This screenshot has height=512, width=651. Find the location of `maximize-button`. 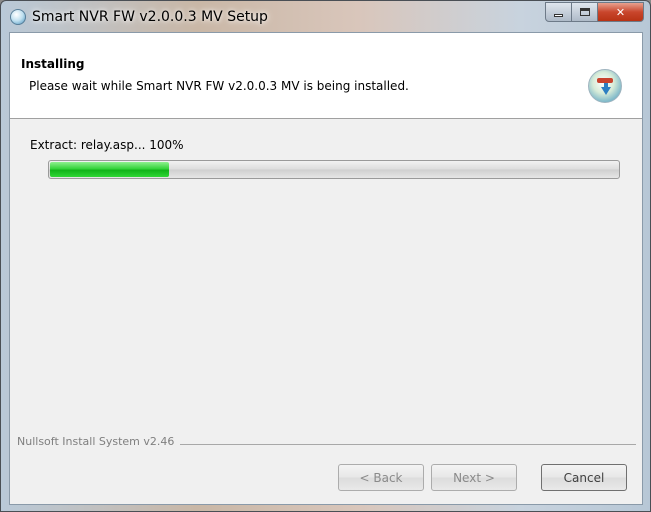

maximize-button is located at coordinates (585, 12).